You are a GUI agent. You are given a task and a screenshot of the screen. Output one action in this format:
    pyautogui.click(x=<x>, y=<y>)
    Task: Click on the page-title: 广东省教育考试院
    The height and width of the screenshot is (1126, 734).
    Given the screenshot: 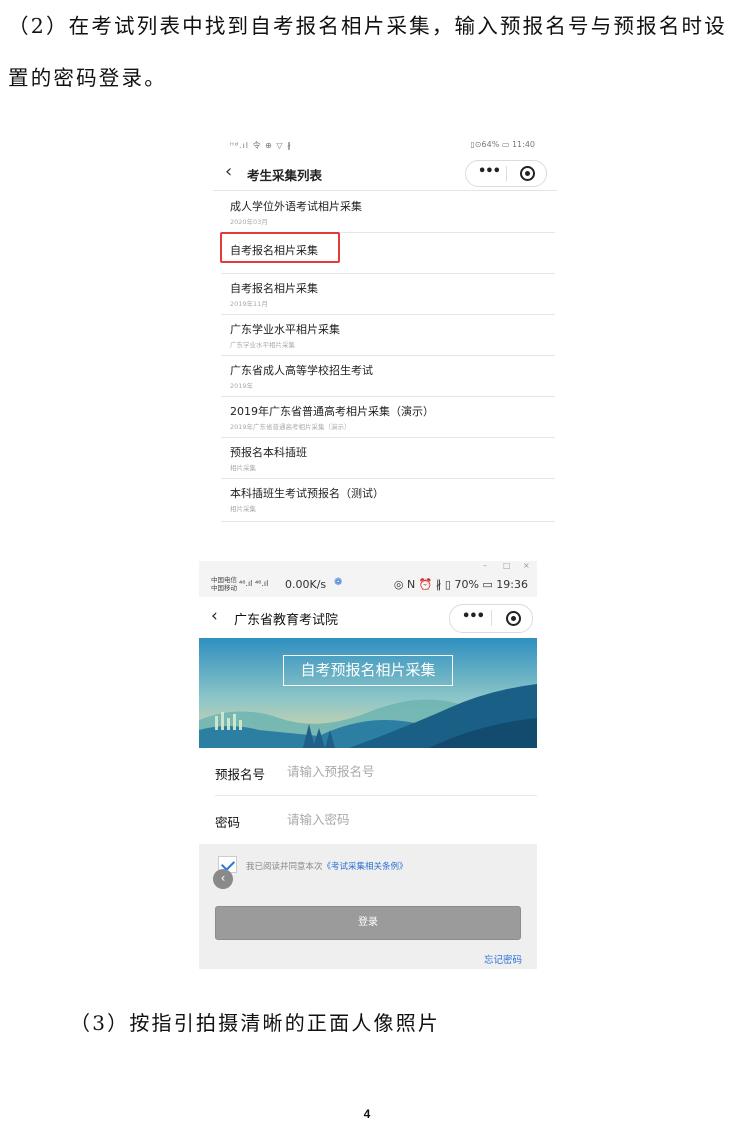 What is the action you would take?
    pyautogui.click(x=286, y=620)
    